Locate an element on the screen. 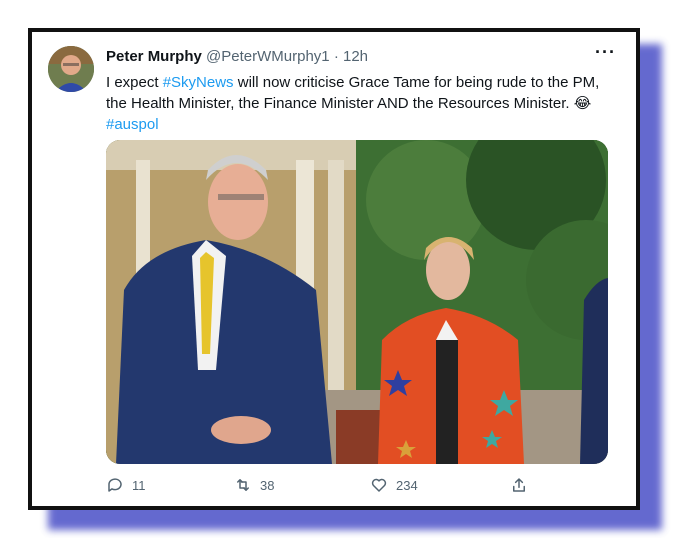 The height and width of the screenshot is (538, 680). hashtag-auspol: #auspol is located at coordinates (132, 124).